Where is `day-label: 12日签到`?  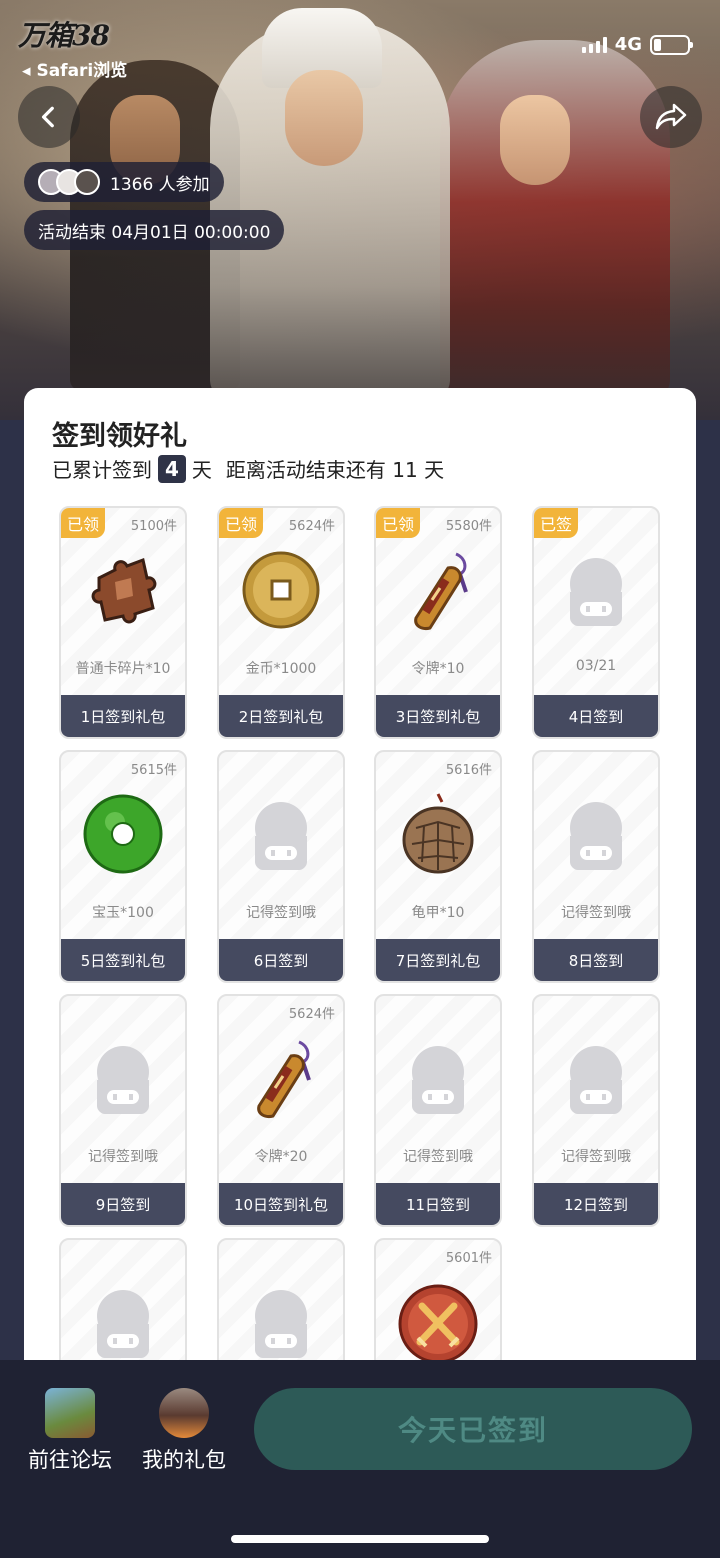
day-label: 12日签到 is located at coordinates (596, 1204).